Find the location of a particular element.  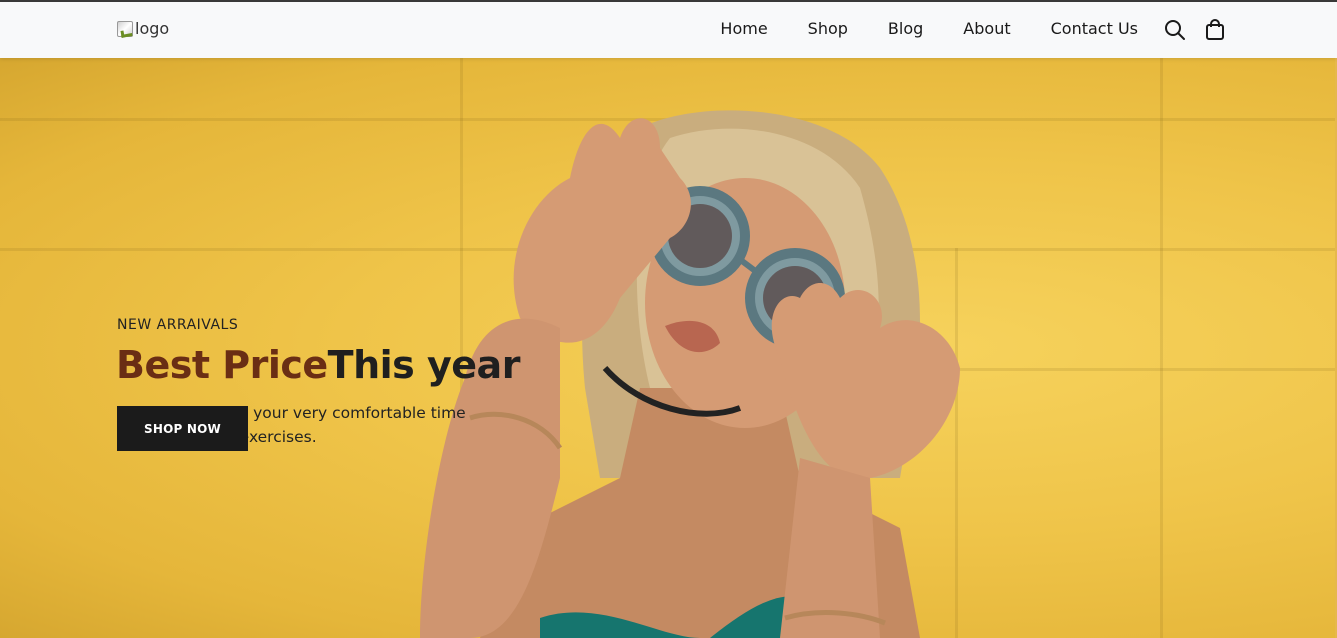

nav-home: Home is located at coordinates (743, 28).